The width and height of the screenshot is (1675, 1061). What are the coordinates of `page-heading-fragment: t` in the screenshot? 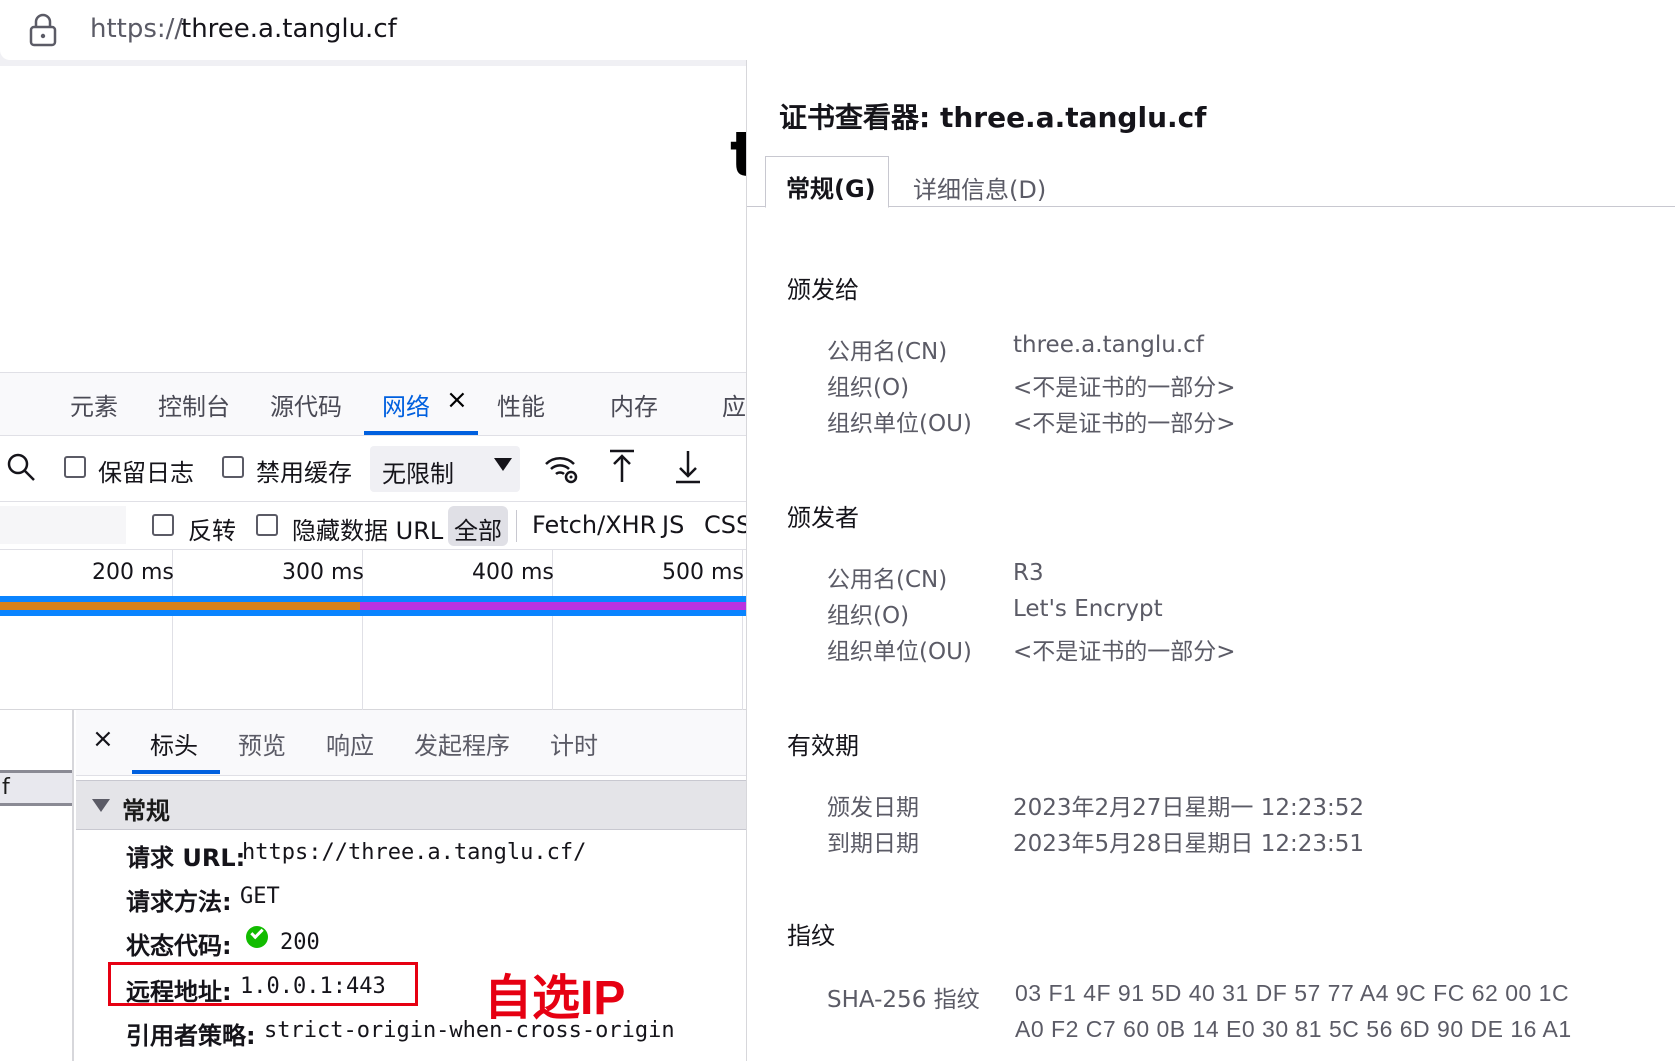 It's located at (738, 154).